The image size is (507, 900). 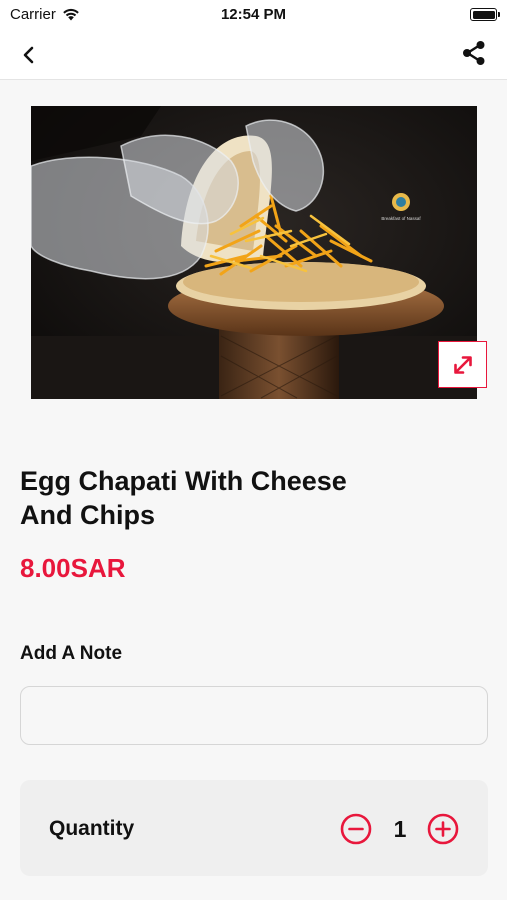 I want to click on product-price: 8.00SAR, so click(x=73, y=568).